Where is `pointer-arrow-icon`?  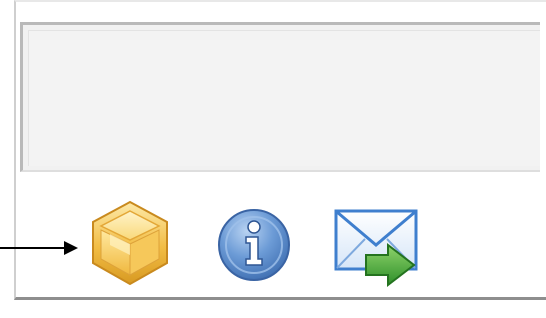 pointer-arrow-icon is located at coordinates (39, 248).